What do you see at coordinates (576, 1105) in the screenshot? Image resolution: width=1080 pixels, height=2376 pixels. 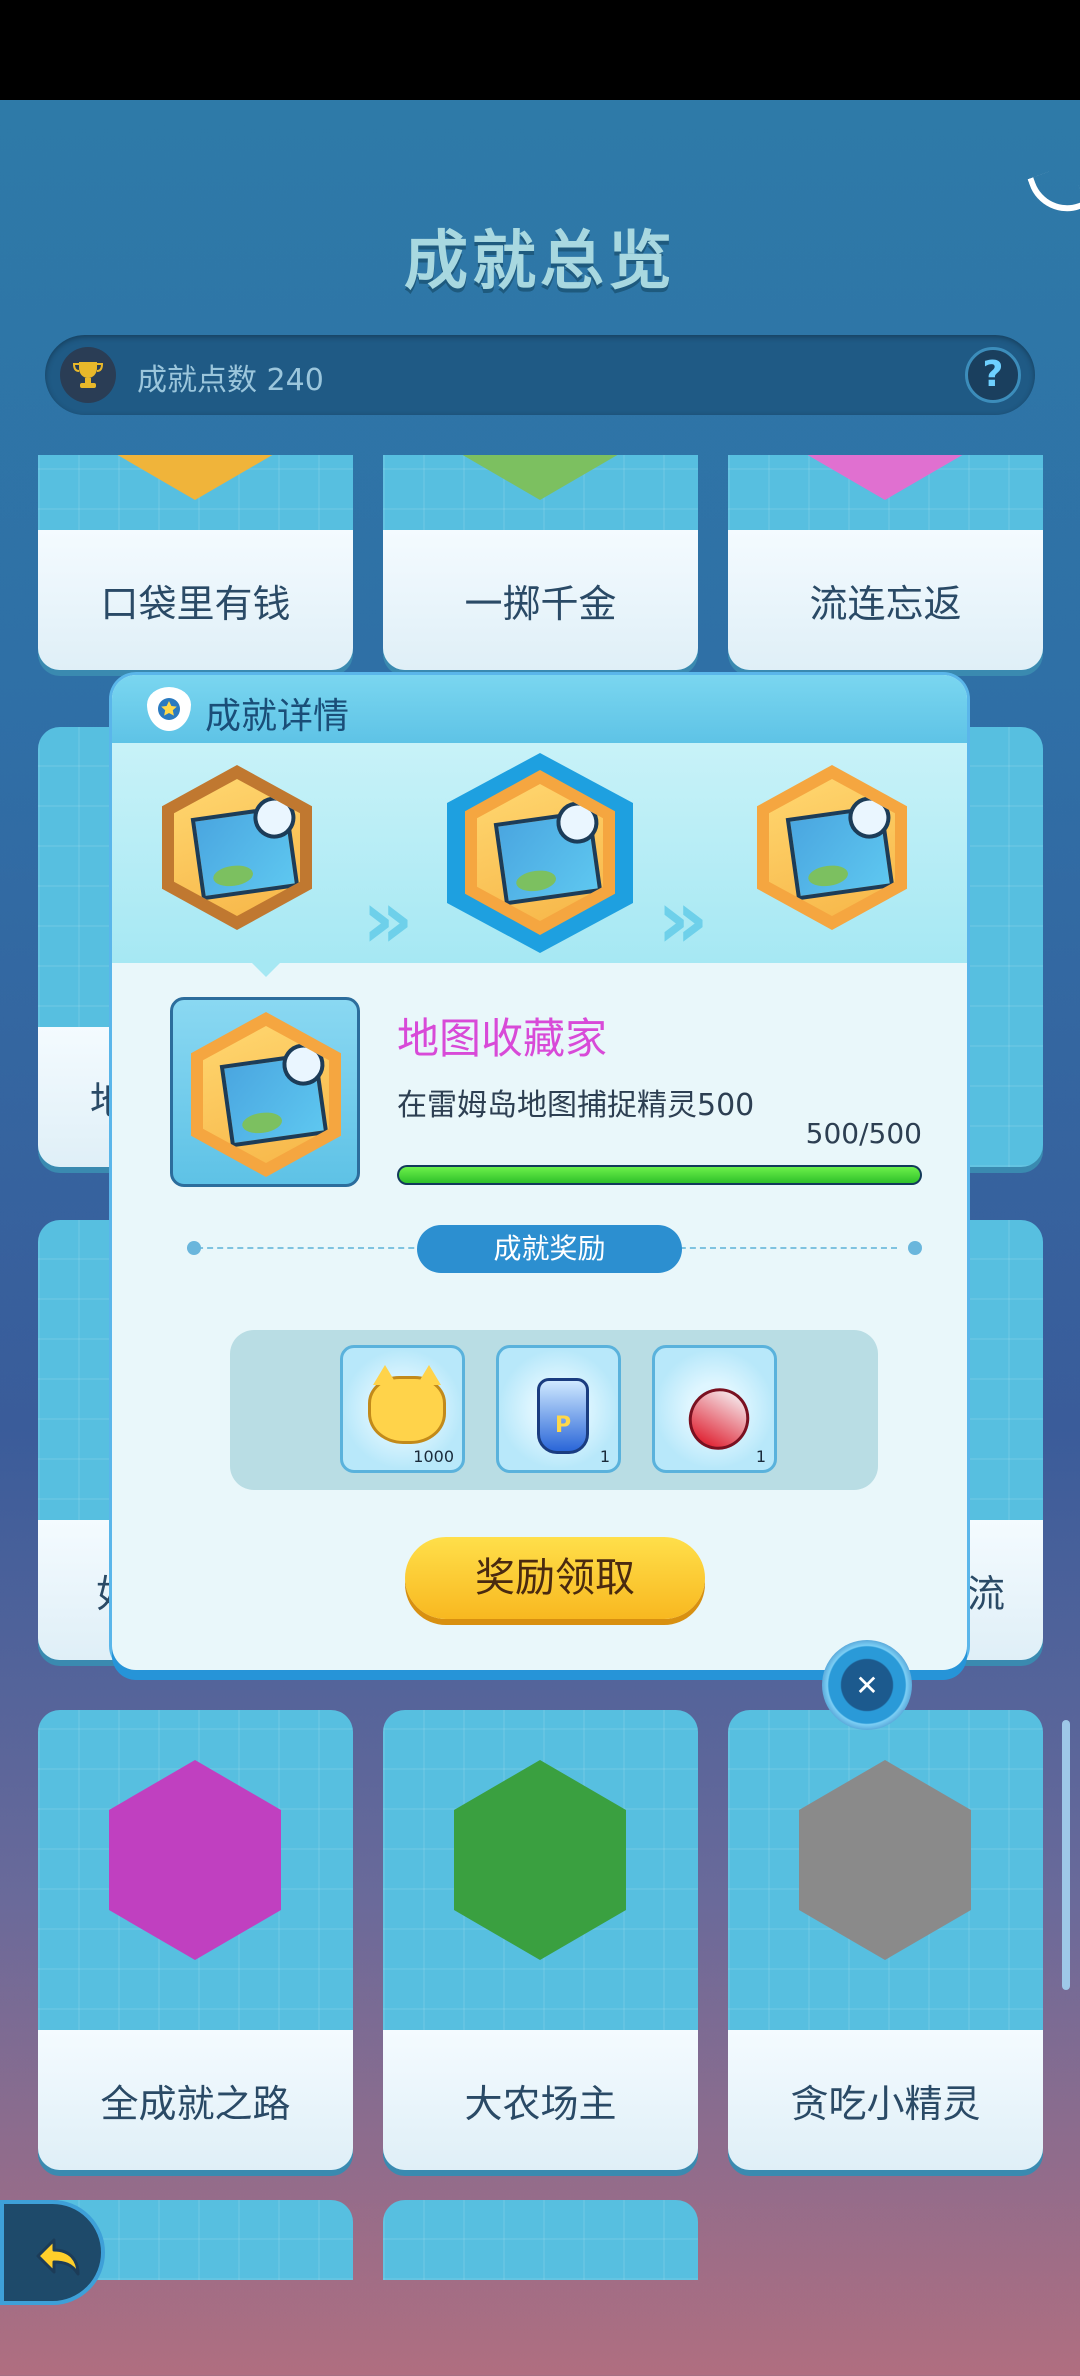 I see `achievement-description: 在雷姆岛地图捕捉精灵500` at bounding box center [576, 1105].